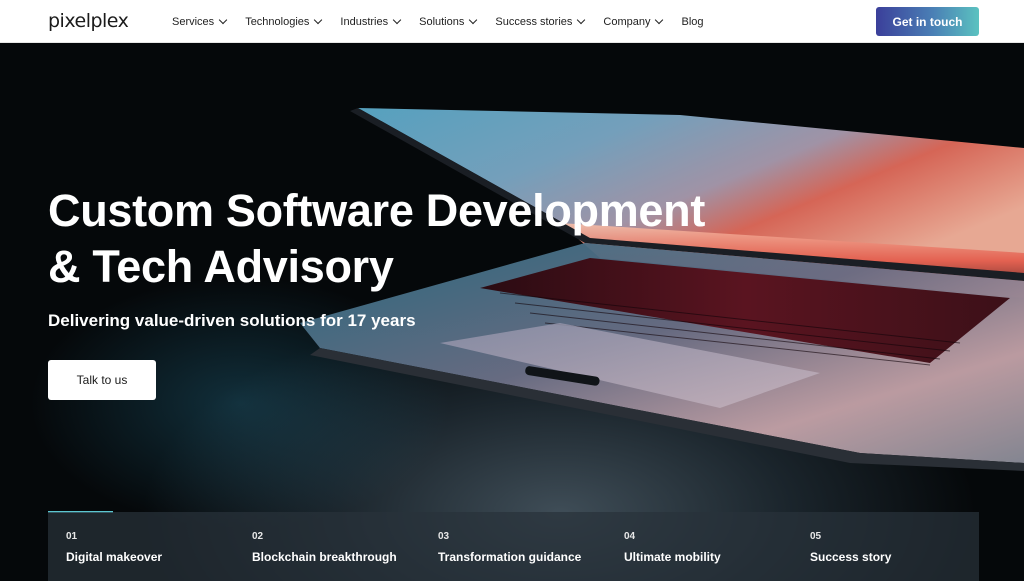 This screenshot has width=1024, height=581. What do you see at coordinates (444, 536) in the screenshot?
I see `tab-number: 03` at bounding box center [444, 536].